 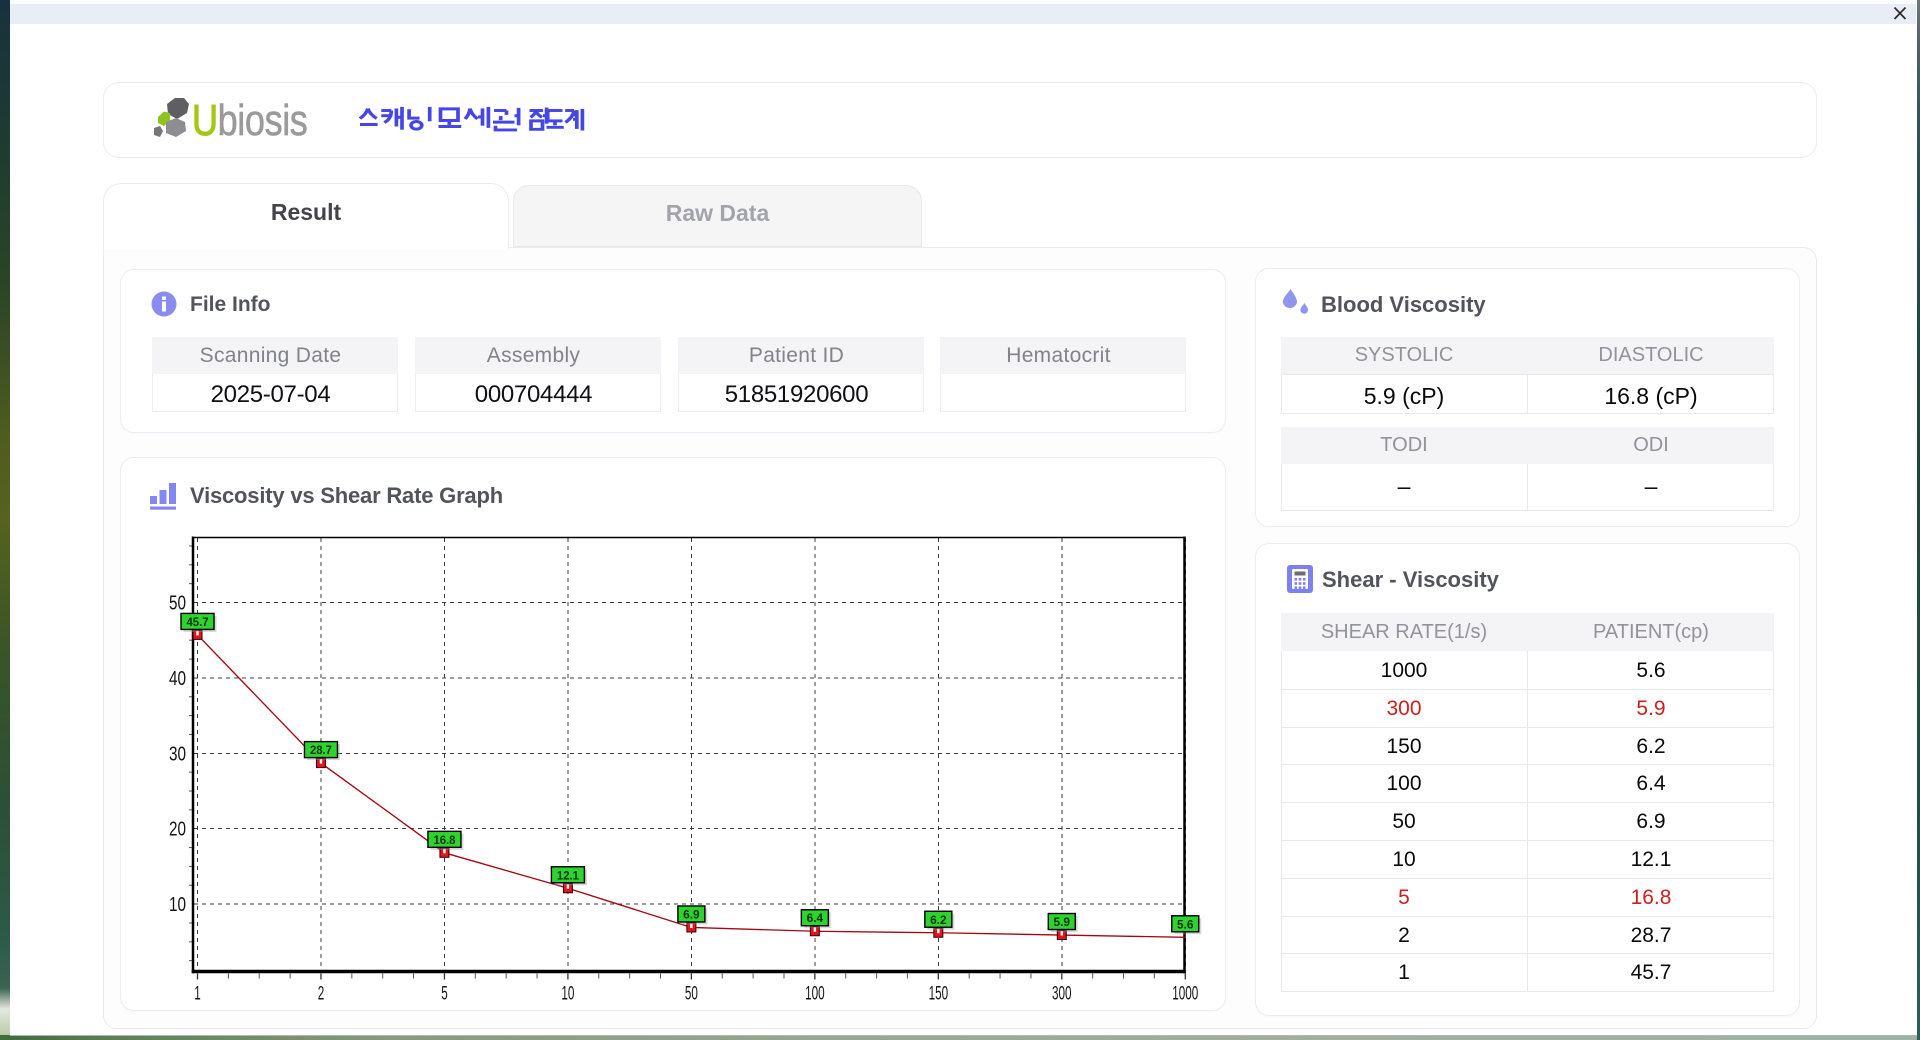 What do you see at coordinates (321, 750) in the screenshot?
I see `svg-text: 28.7` at bounding box center [321, 750].